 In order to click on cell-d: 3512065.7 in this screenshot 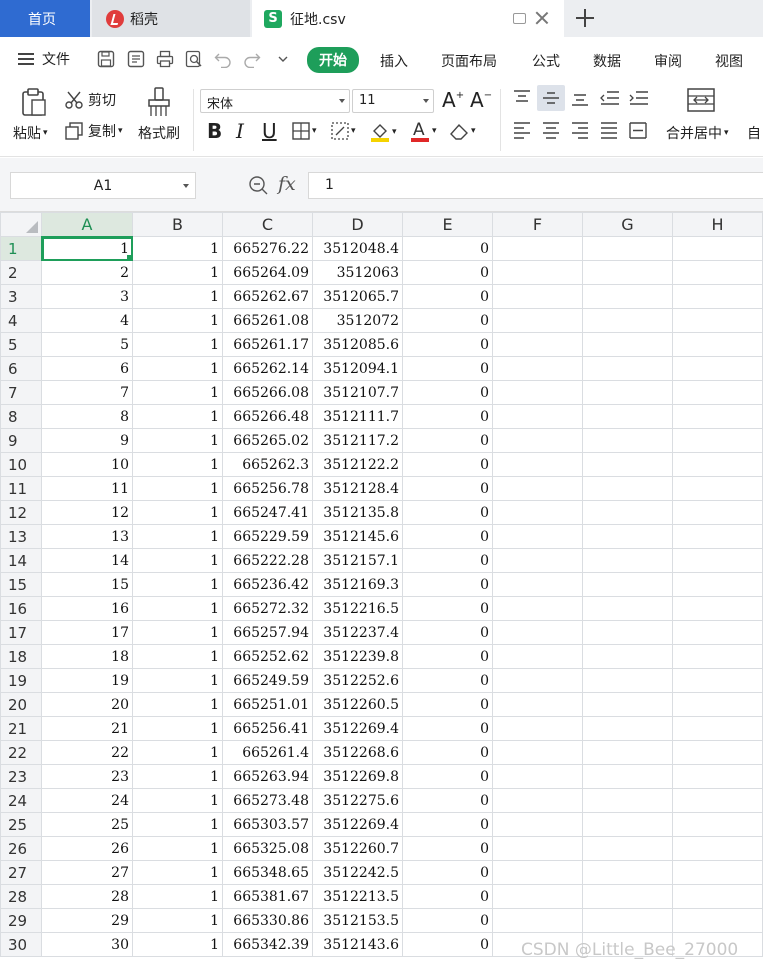, I will do `click(357, 296)`.